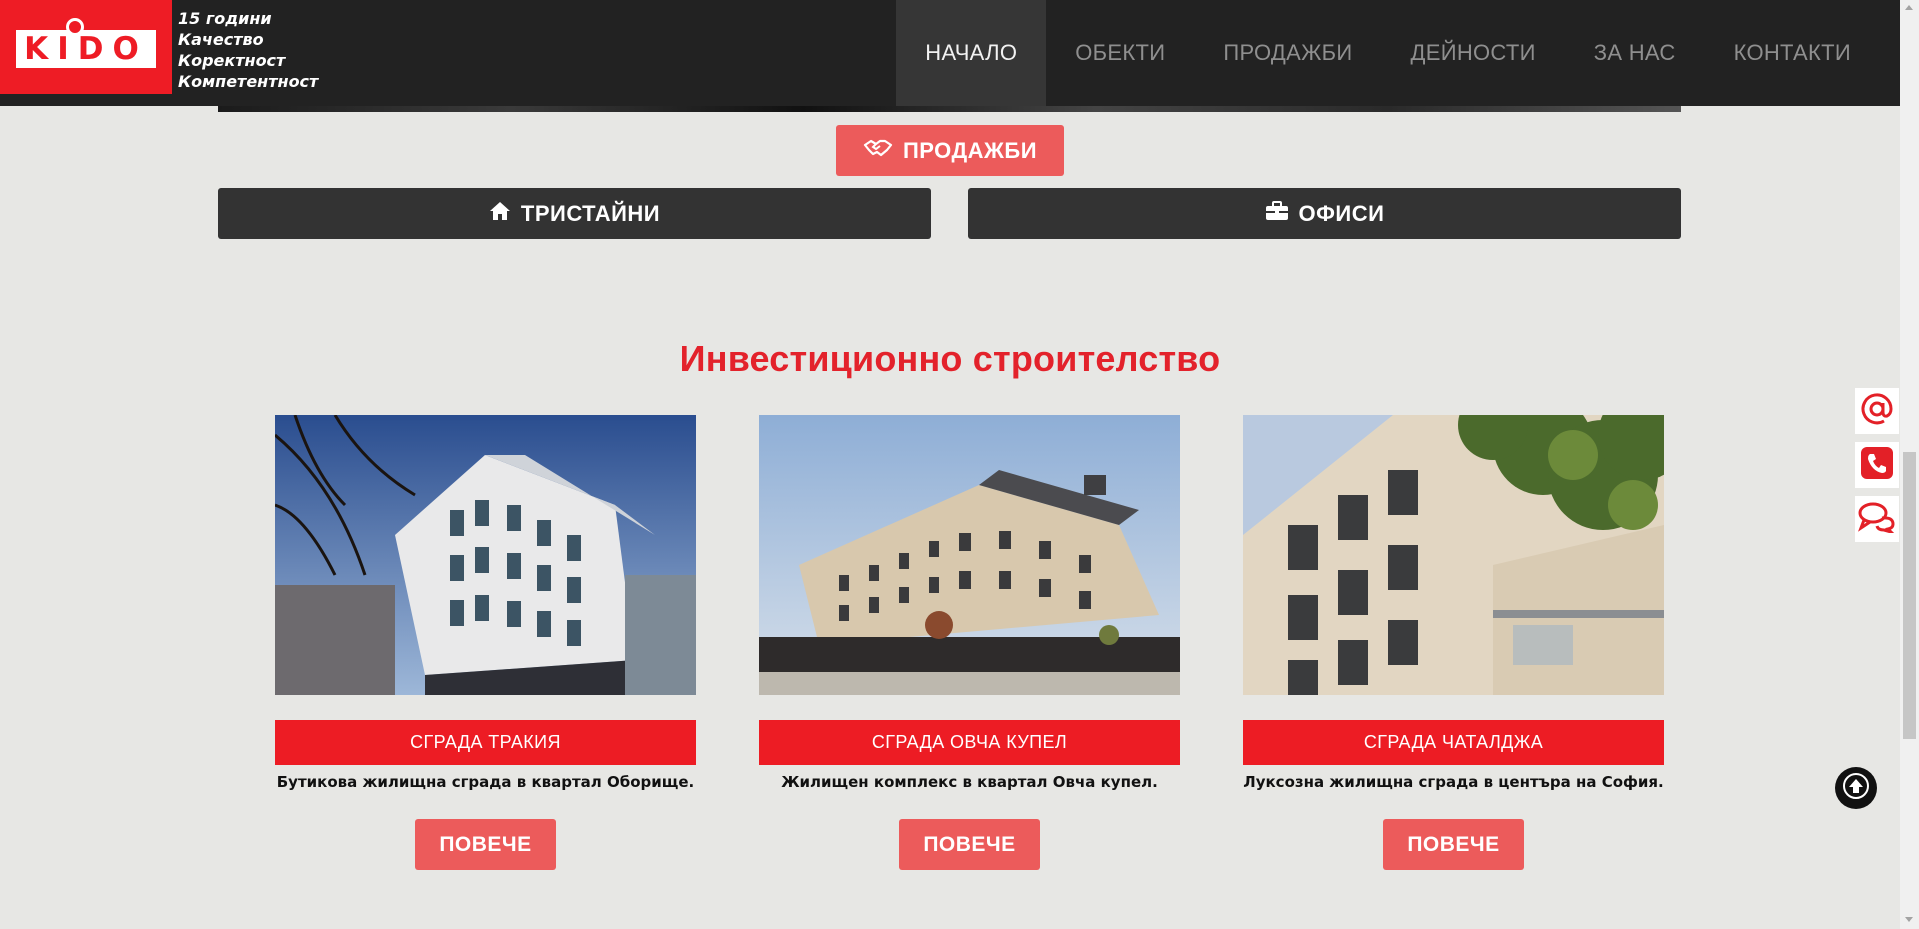  Describe the element at coordinates (1453, 742) in the screenshot. I see `project-title: СГРАДА ЧАТАЛДЖА` at that location.